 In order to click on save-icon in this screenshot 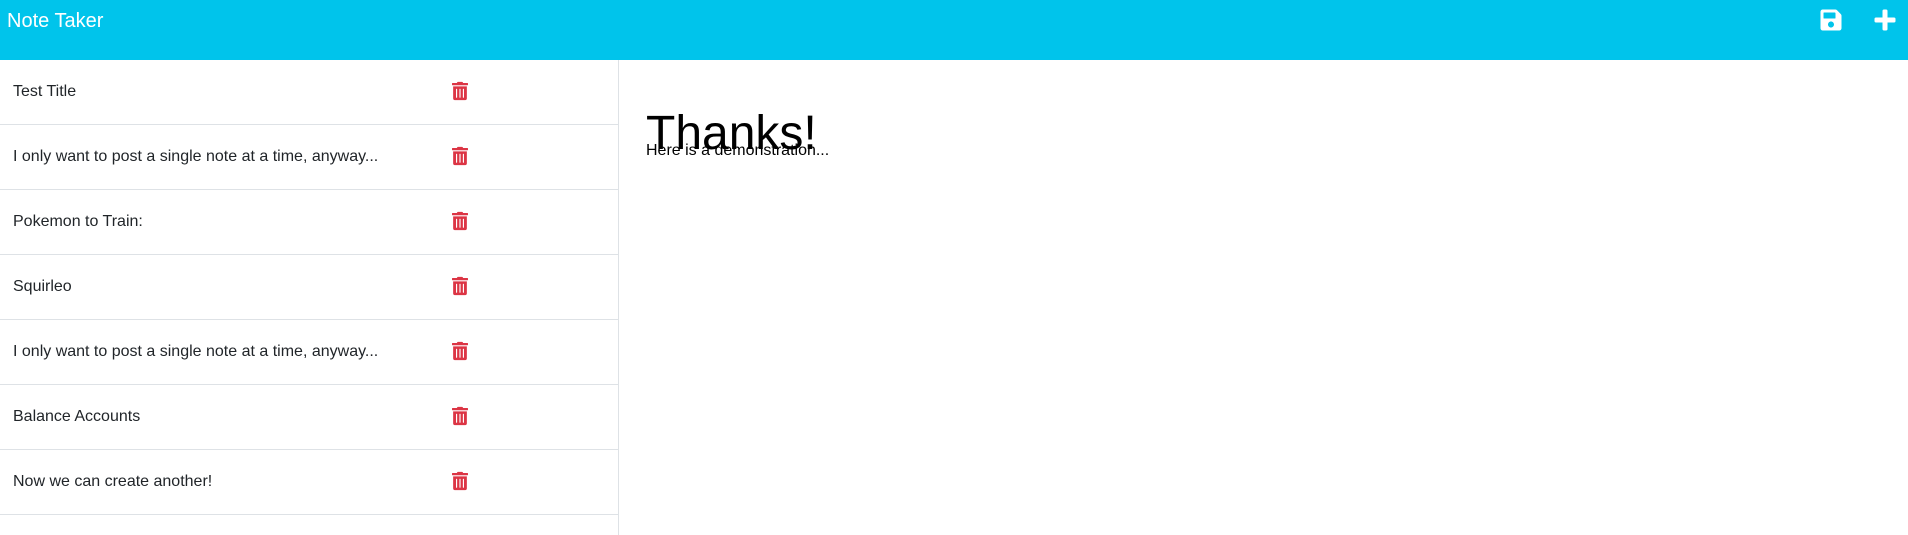, I will do `click(1831, 20)`.